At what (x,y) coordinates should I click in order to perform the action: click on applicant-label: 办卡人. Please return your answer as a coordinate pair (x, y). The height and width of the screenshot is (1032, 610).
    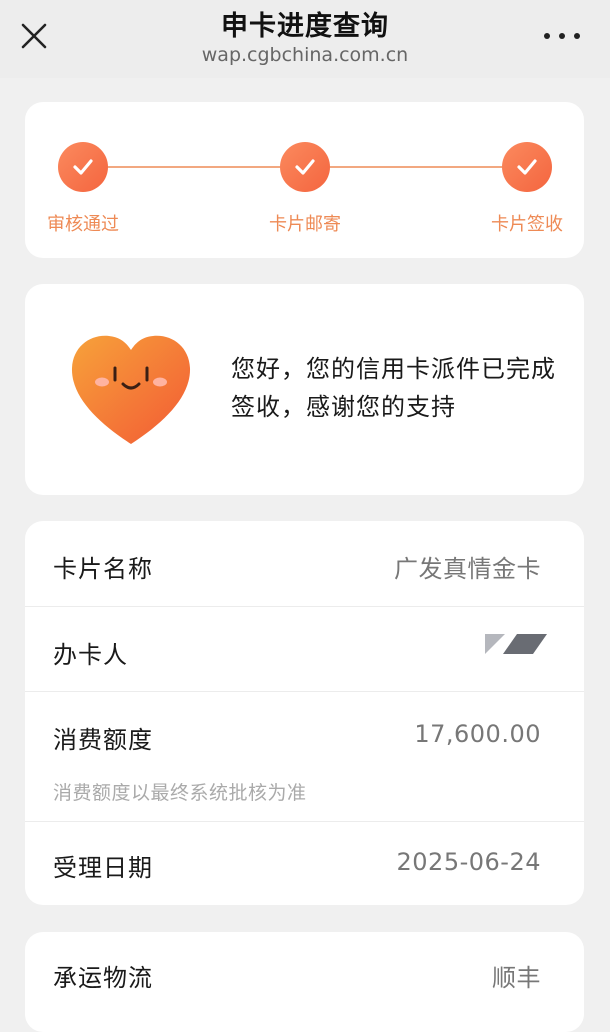
    Looking at the image, I should click on (90, 655).